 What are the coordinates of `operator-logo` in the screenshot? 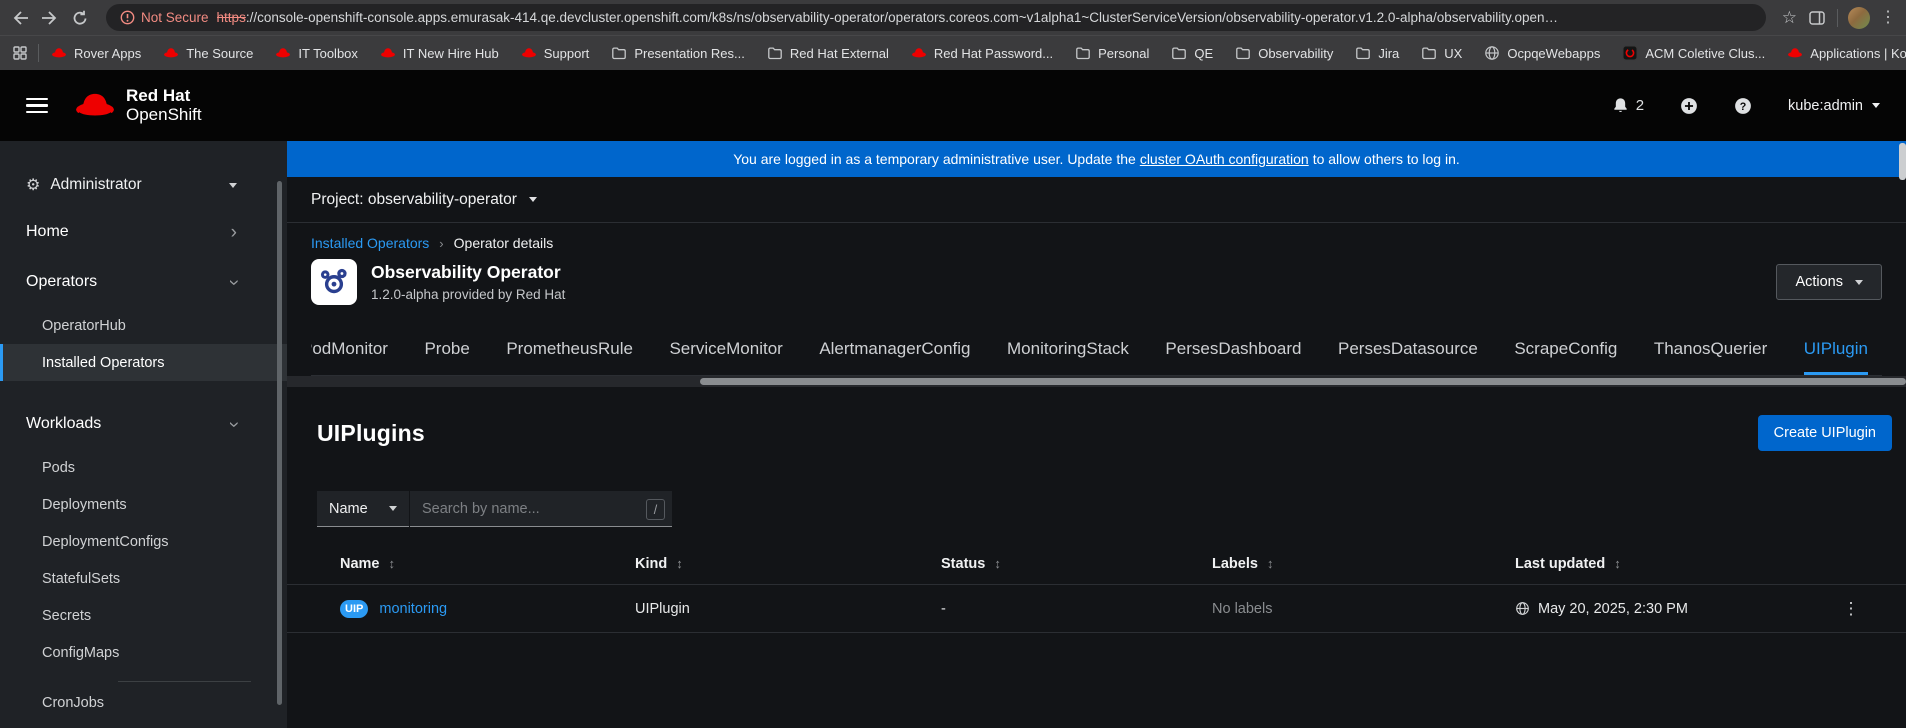 It's located at (334, 282).